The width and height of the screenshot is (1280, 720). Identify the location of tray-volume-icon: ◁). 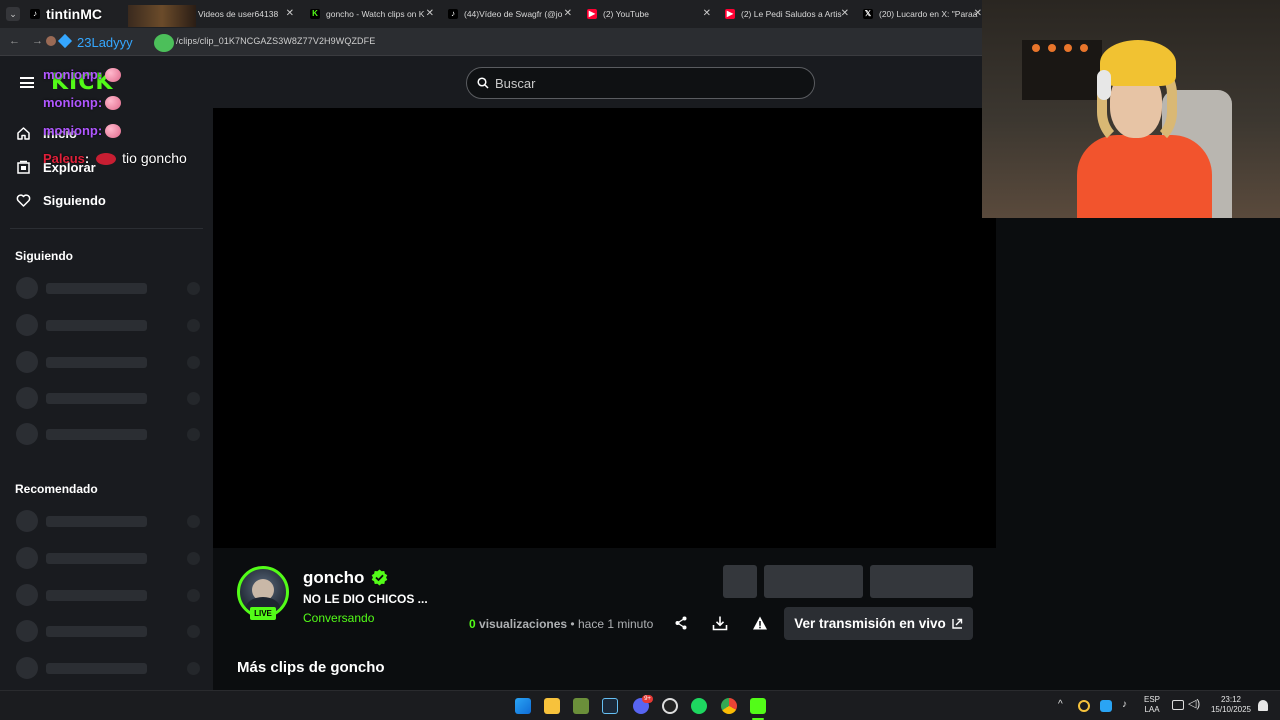
(1194, 704).